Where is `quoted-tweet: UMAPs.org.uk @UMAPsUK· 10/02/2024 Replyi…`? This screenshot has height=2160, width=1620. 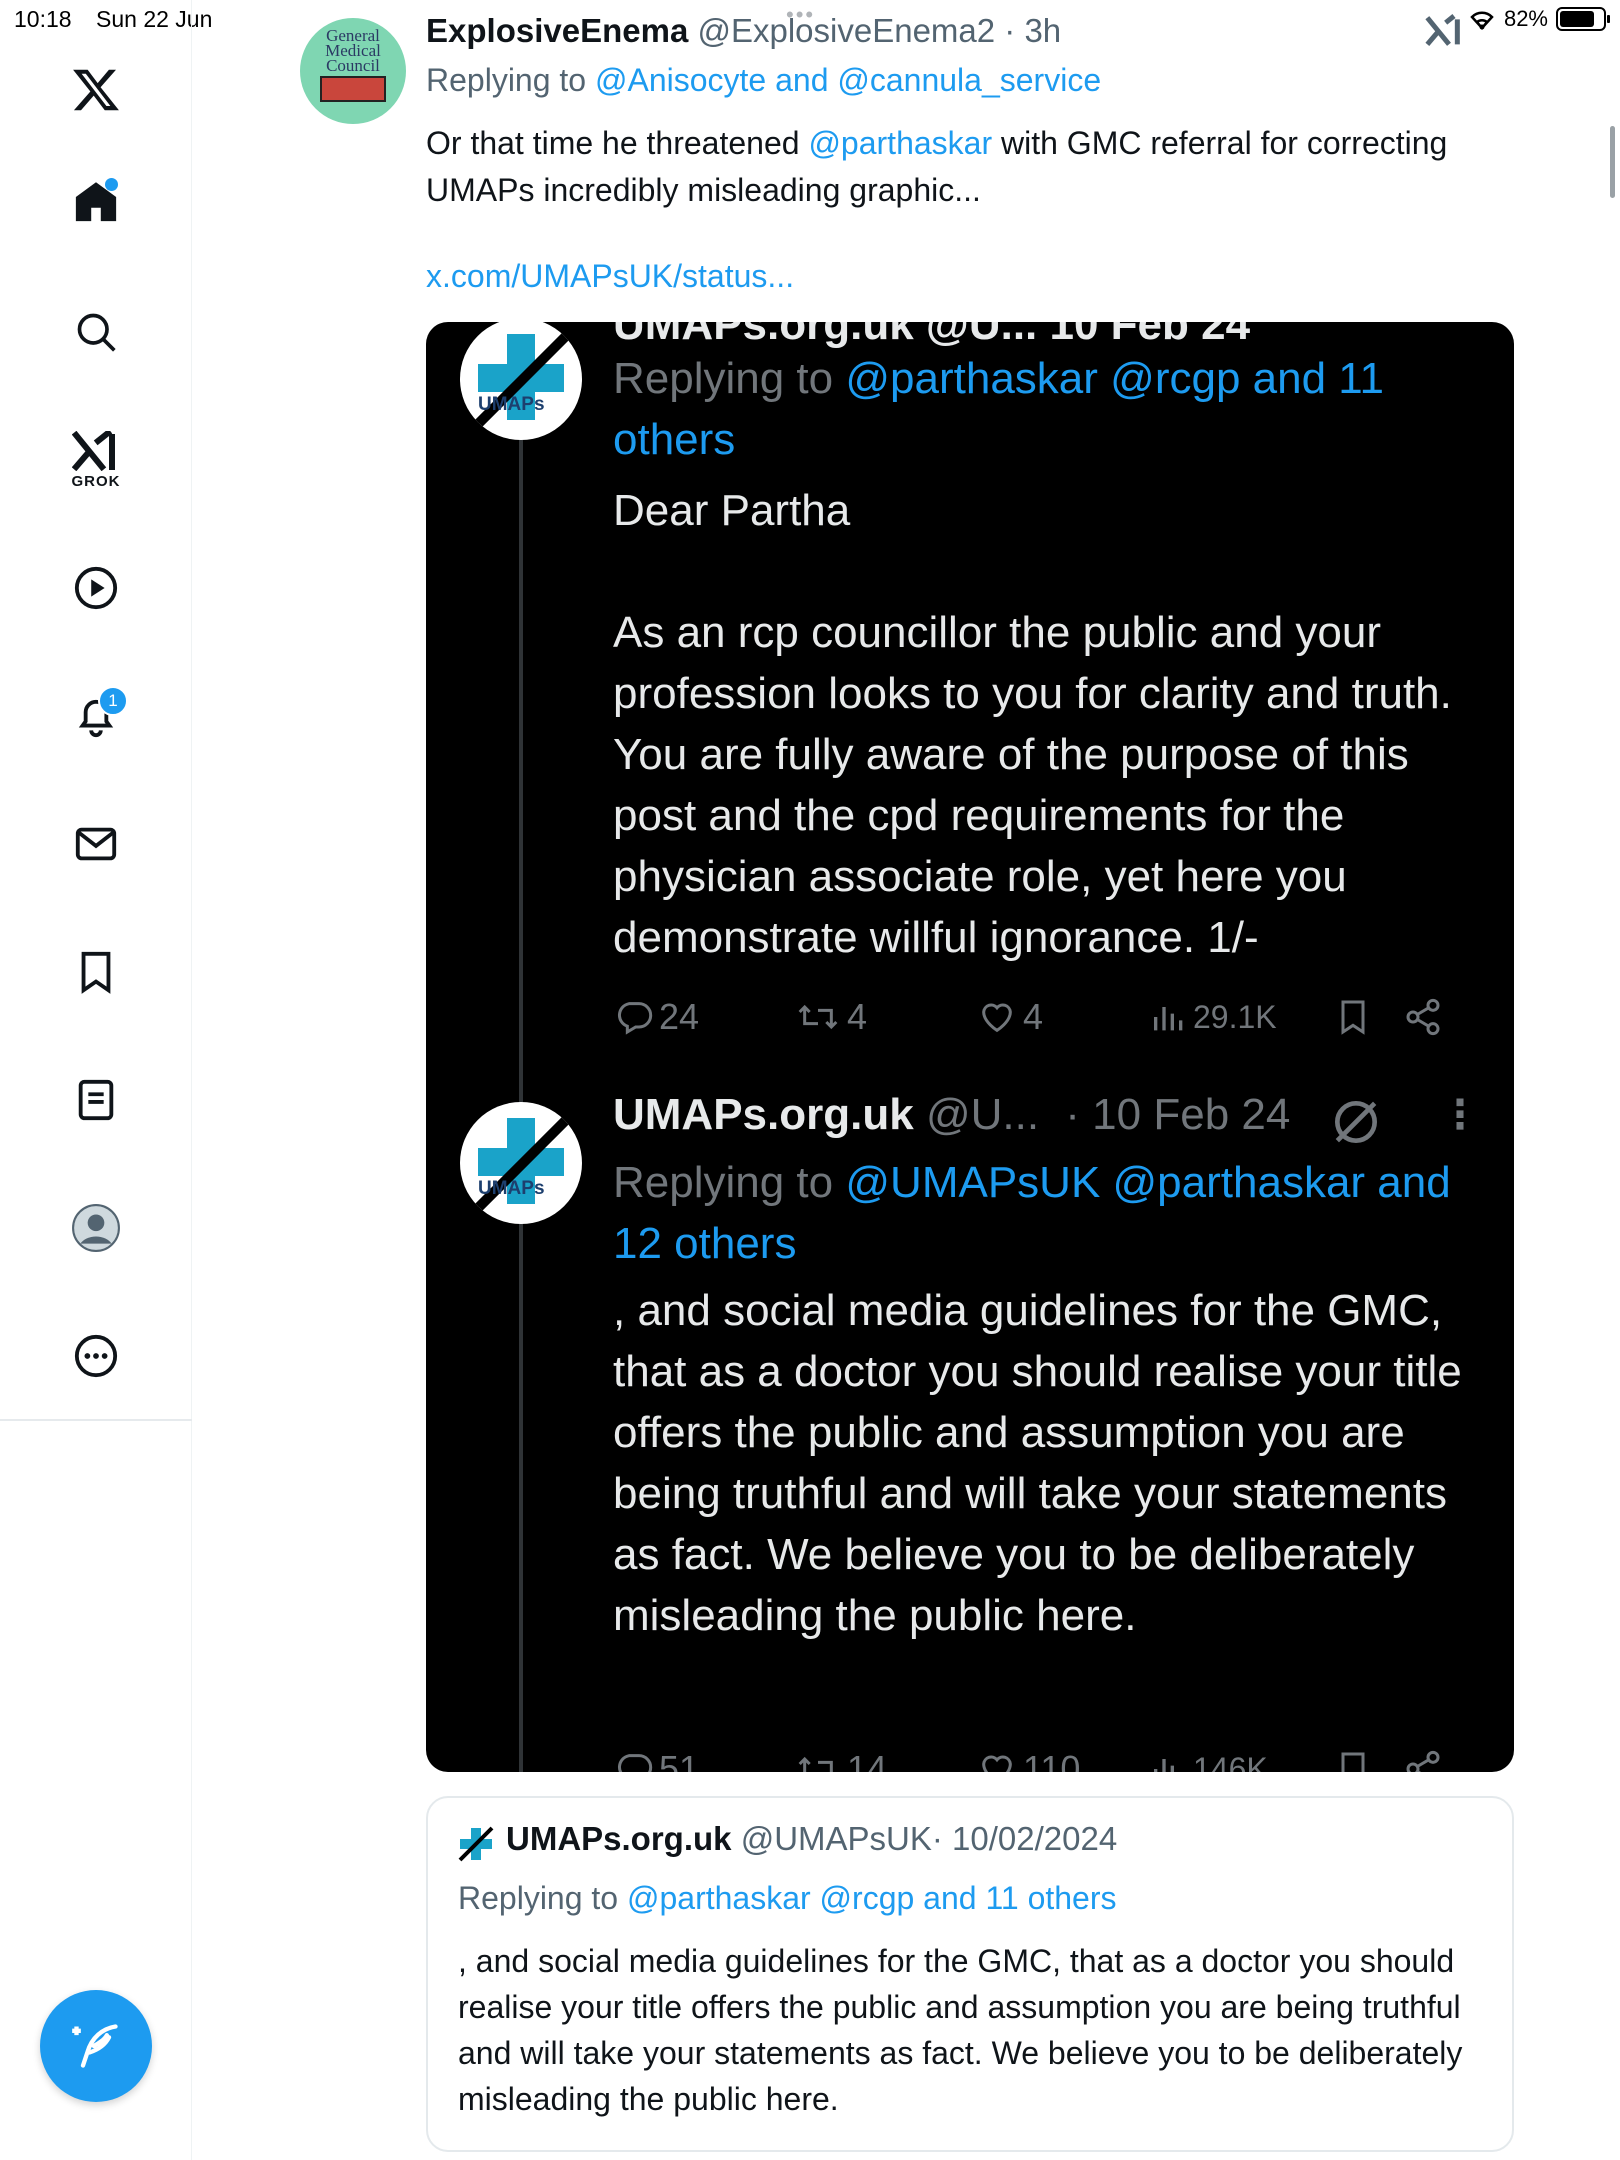 quoted-tweet: UMAPs.org.uk @UMAPsUK· 10/02/2024 Replyi… is located at coordinates (970, 1974).